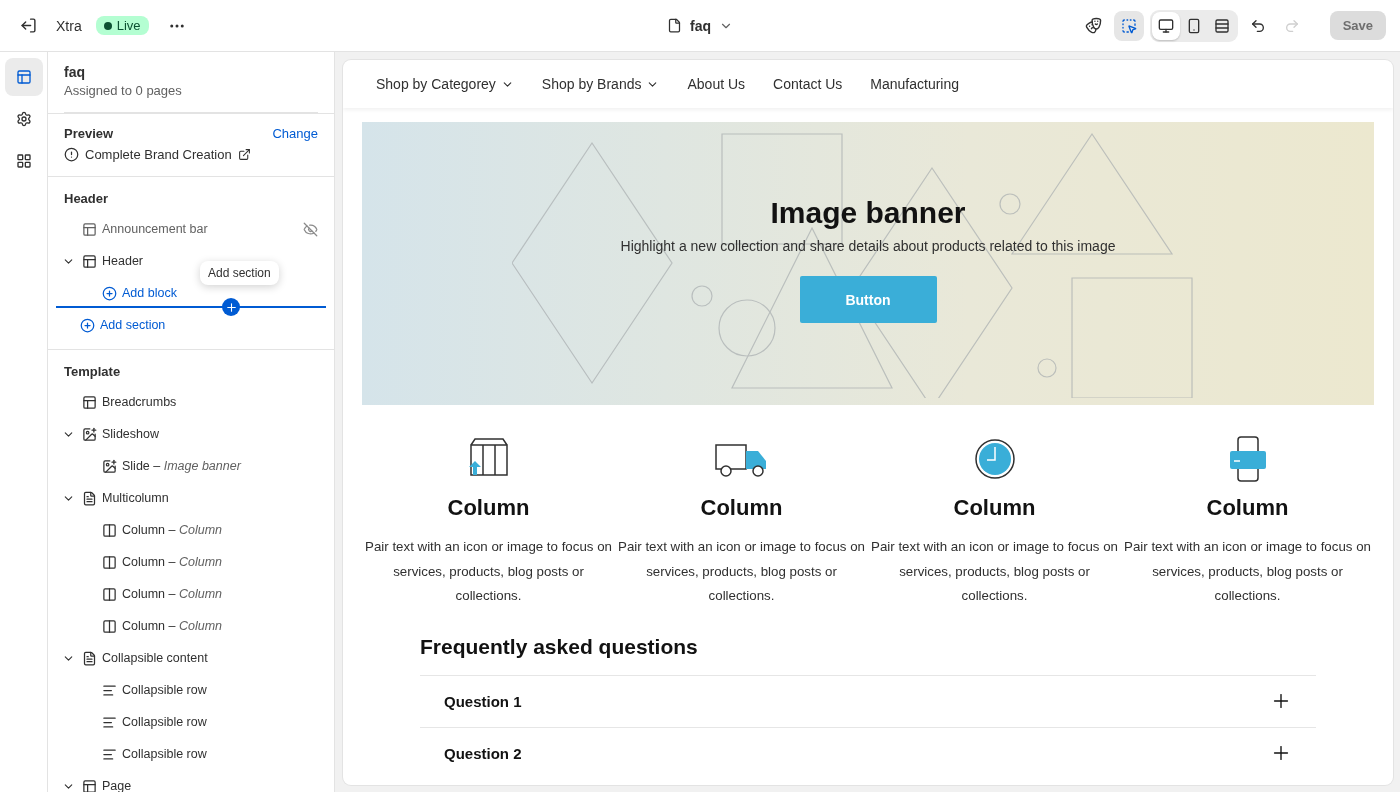  Describe the element at coordinates (23, 161) in the screenshot. I see `apps-icon` at that location.